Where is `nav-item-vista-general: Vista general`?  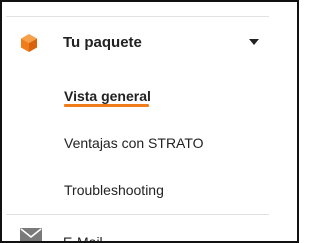
nav-item-vista-general: Vista general is located at coordinates (107, 96).